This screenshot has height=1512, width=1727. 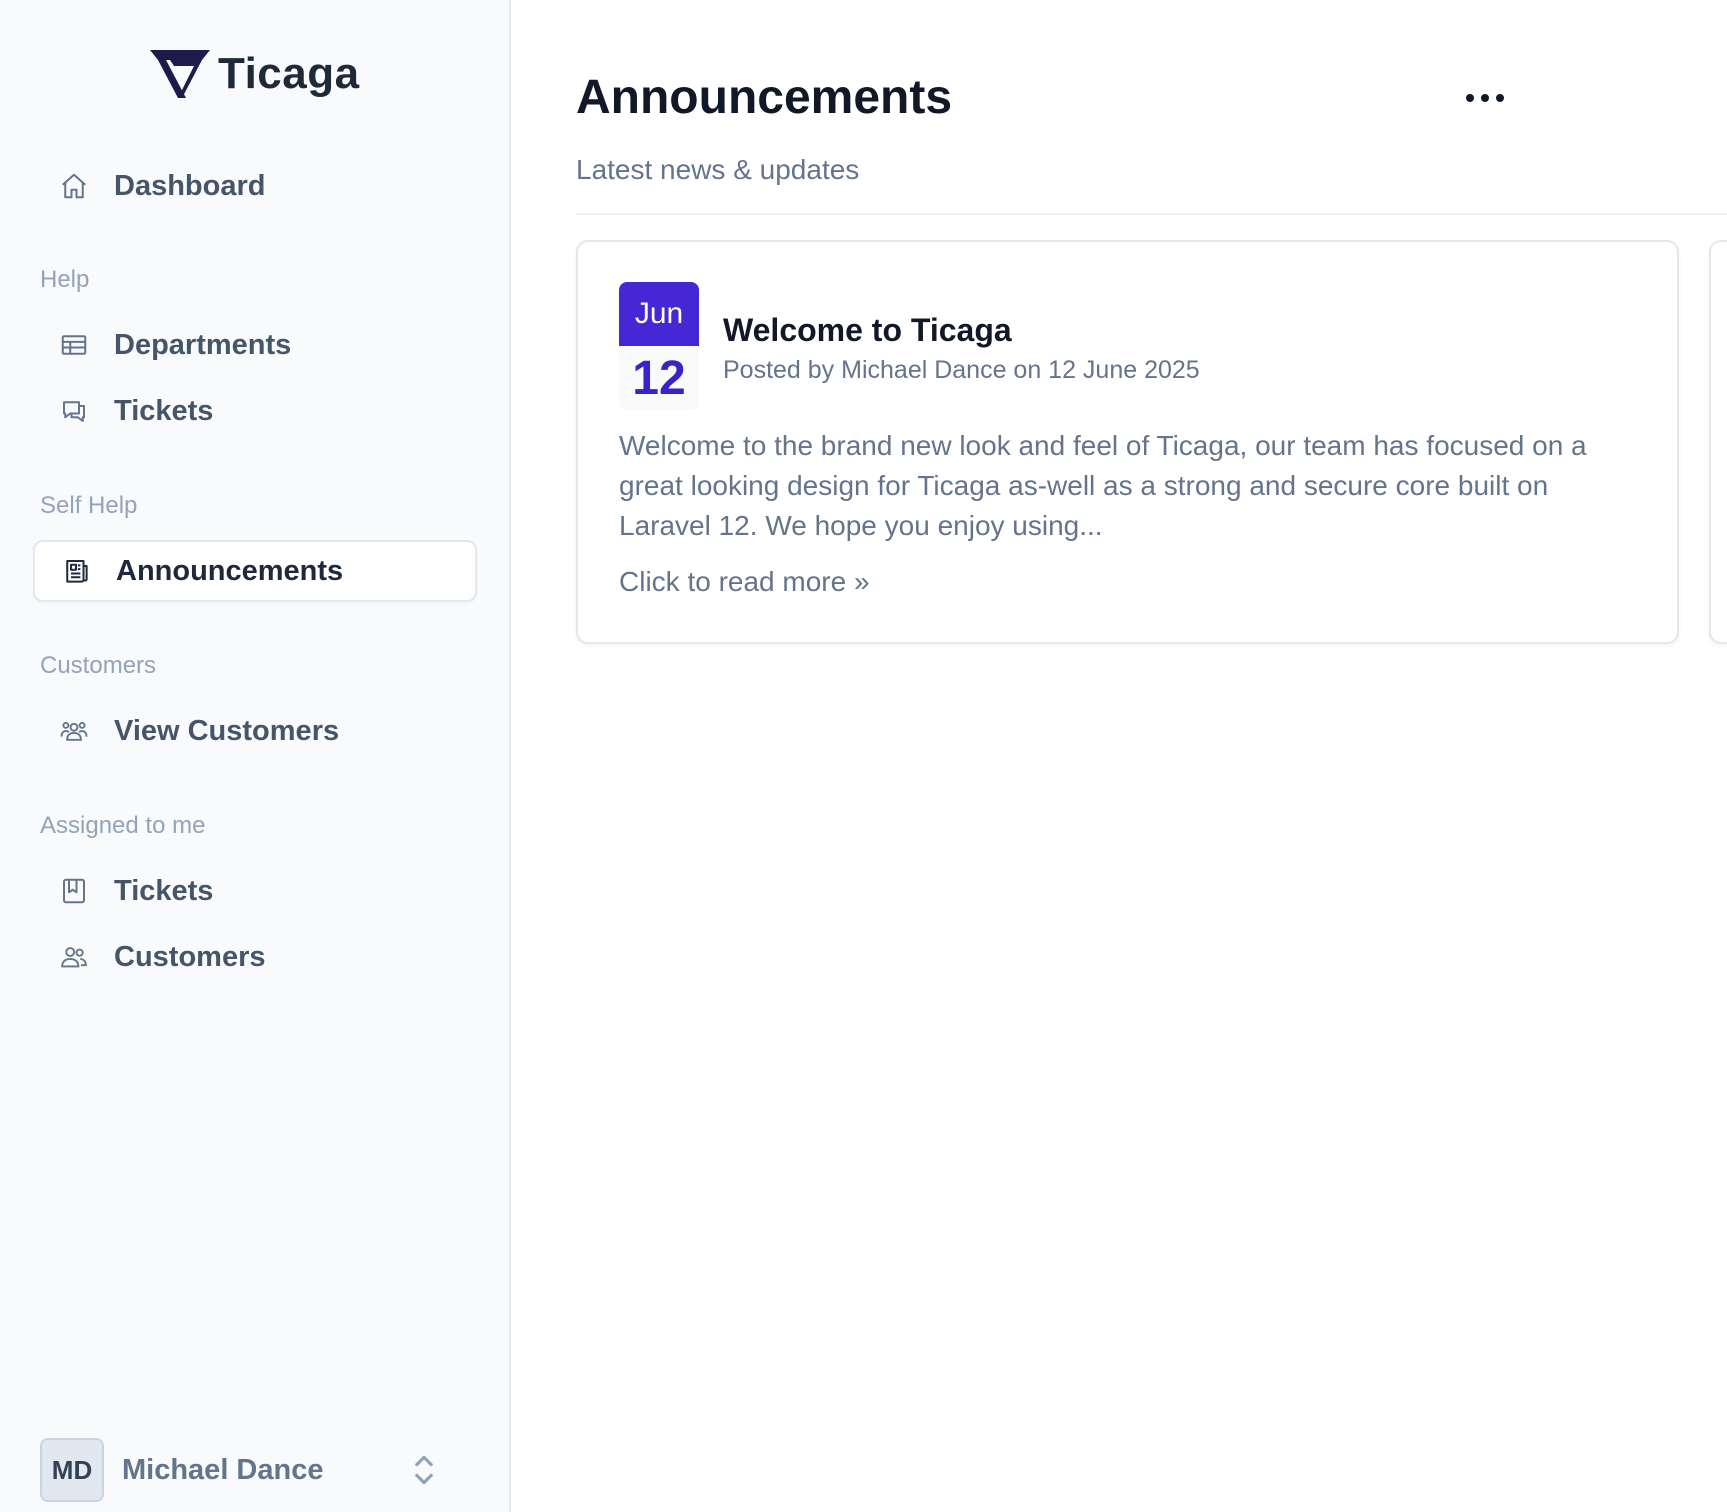 What do you see at coordinates (72, 1470) in the screenshot?
I see `avatar: MD` at bounding box center [72, 1470].